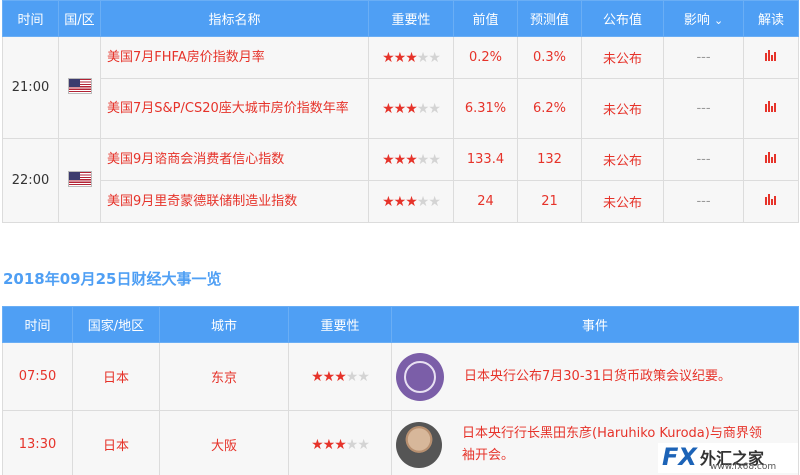 The height and width of the screenshot is (475, 800). I want to click on fx68-watermark-logo: FX 外汇之家 www.fx68.com, so click(728, 458).